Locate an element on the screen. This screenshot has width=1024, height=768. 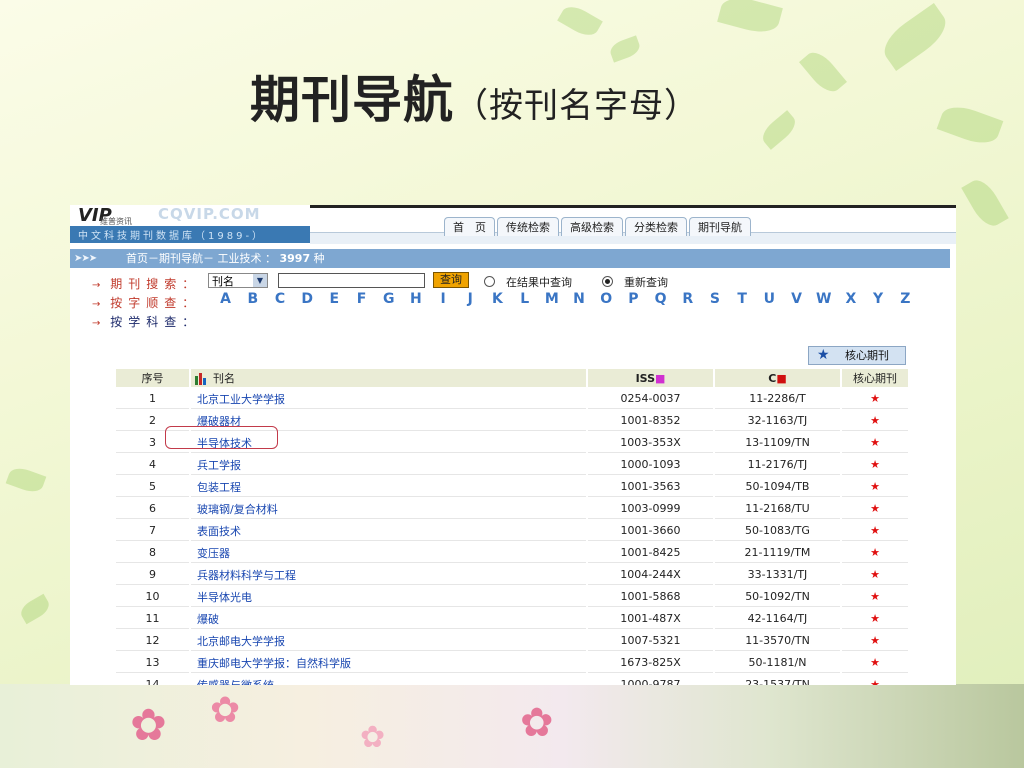
letter-link-s: S is located at coordinates (714, 299).